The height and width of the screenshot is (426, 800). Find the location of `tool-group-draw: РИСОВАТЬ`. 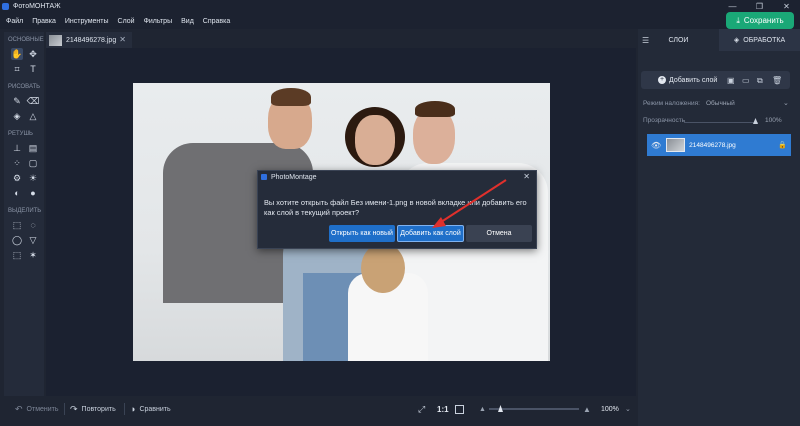

tool-group-draw: РИСОВАТЬ is located at coordinates (24, 87).